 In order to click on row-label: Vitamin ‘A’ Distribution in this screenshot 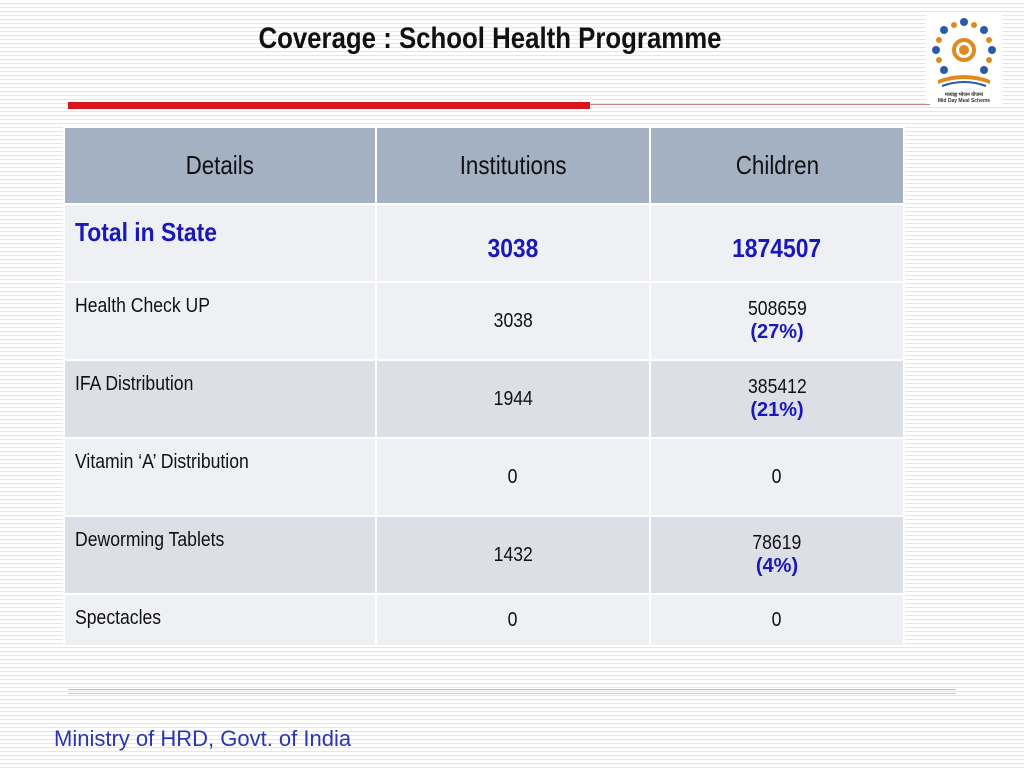, I will do `click(162, 462)`.